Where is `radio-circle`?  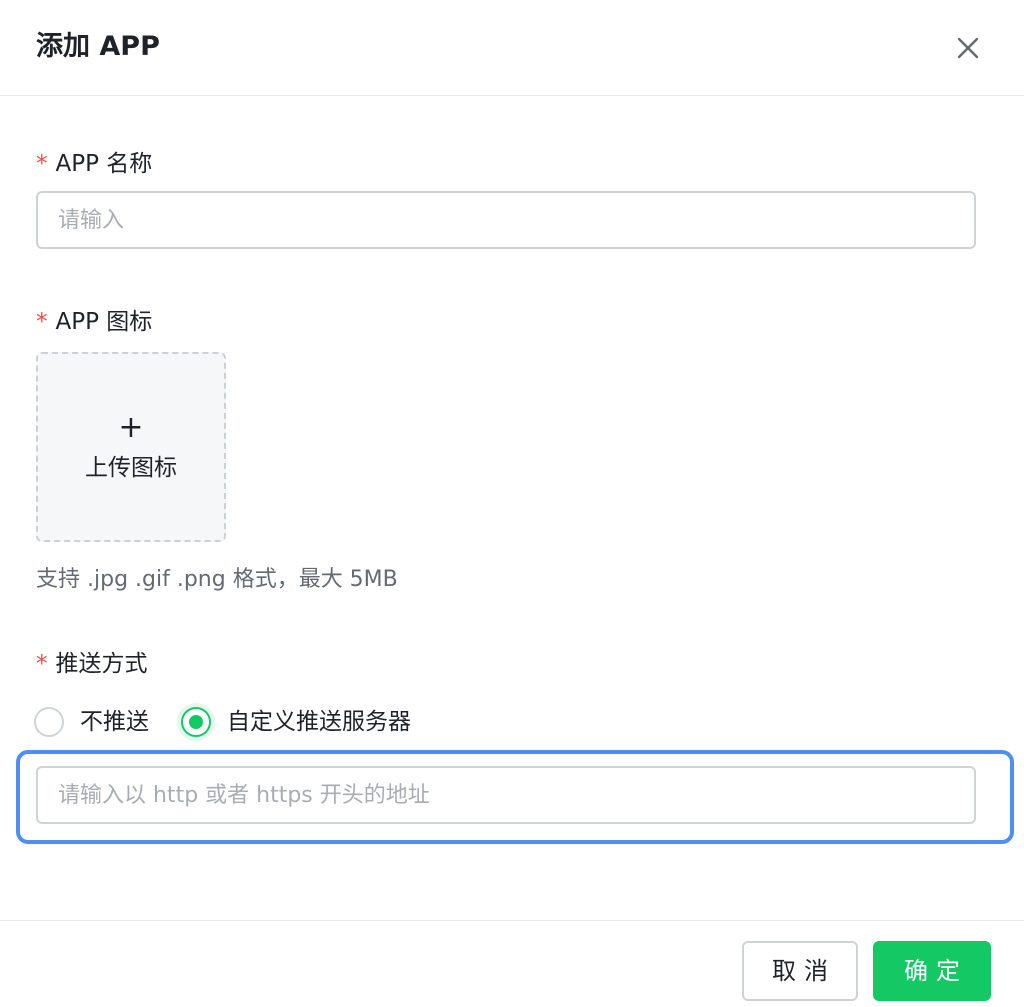
radio-circle is located at coordinates (49, 722).